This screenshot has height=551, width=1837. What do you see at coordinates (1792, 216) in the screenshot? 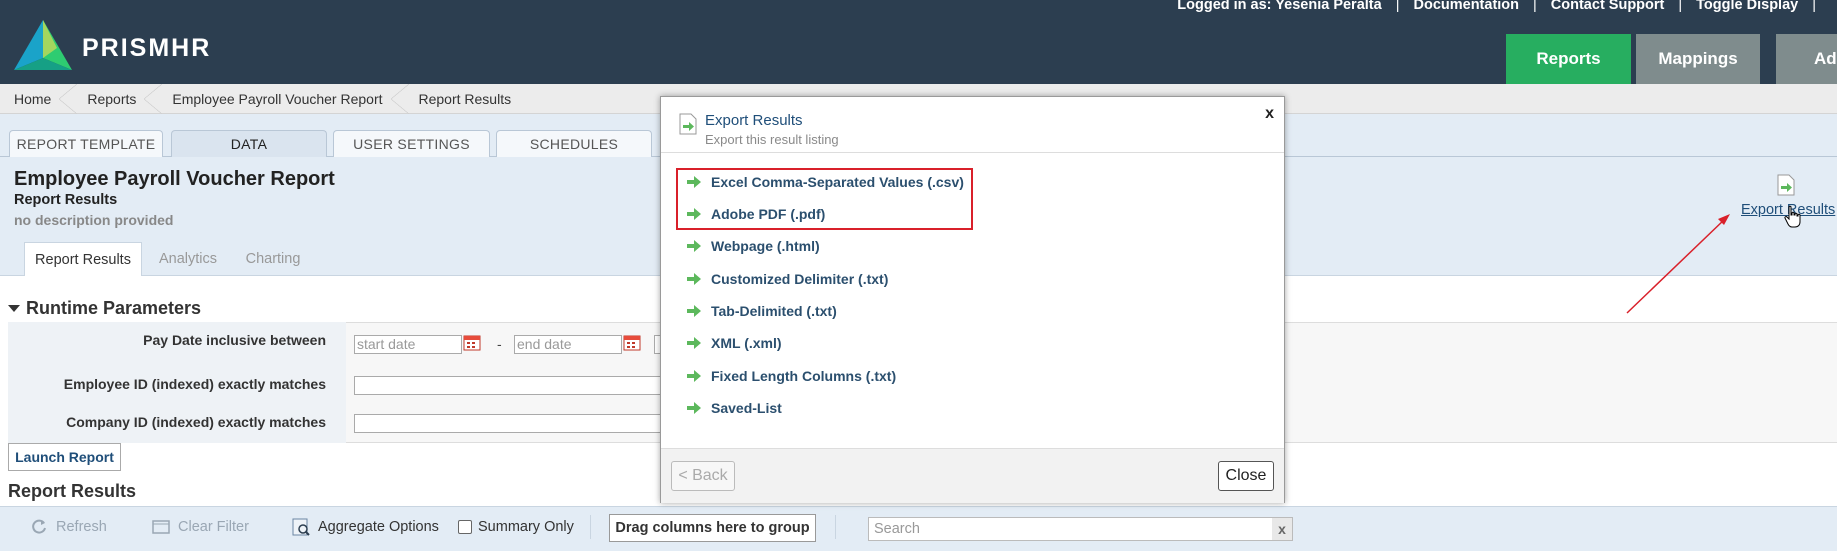
I see `hand-cursor-icon` at bounding box center [1792, 216].